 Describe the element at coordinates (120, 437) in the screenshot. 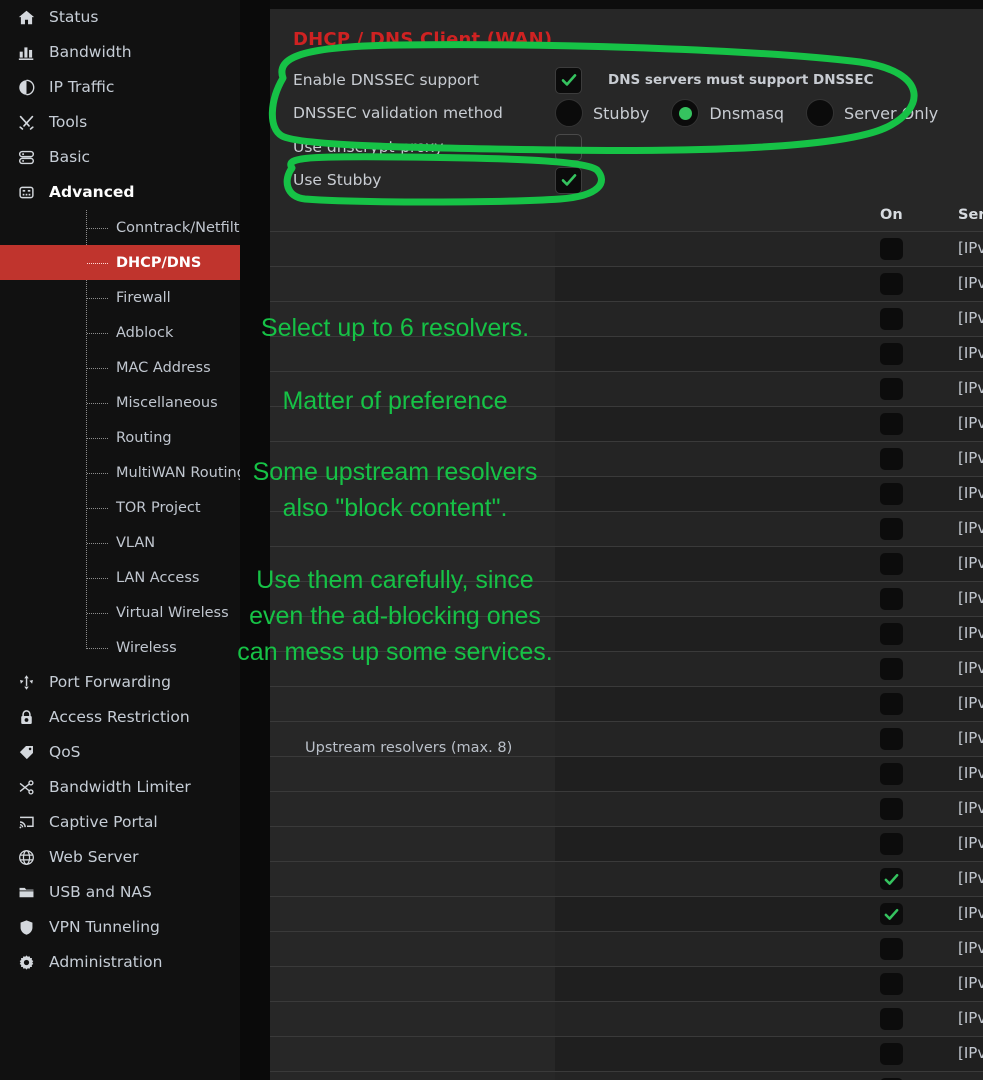

I see `sidebar-subitem-routing: Routing` at that location.